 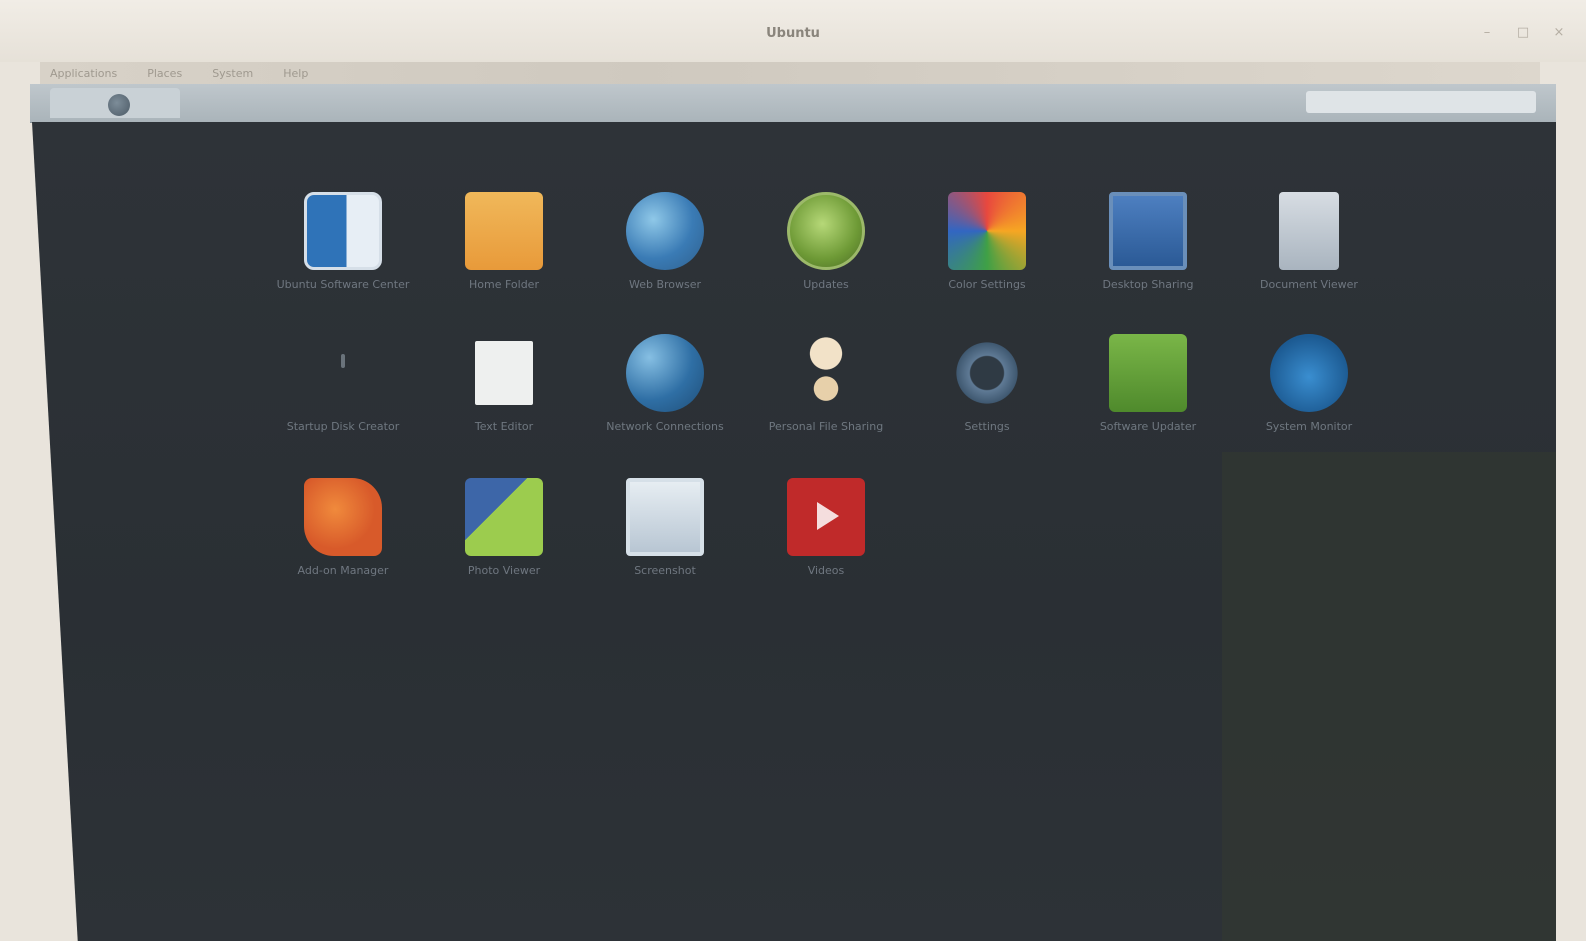 What do you see at coordinates (1148, 426) in the screenshot?
I see `app-label: Software Updater` at bounding box center [1148, 426].